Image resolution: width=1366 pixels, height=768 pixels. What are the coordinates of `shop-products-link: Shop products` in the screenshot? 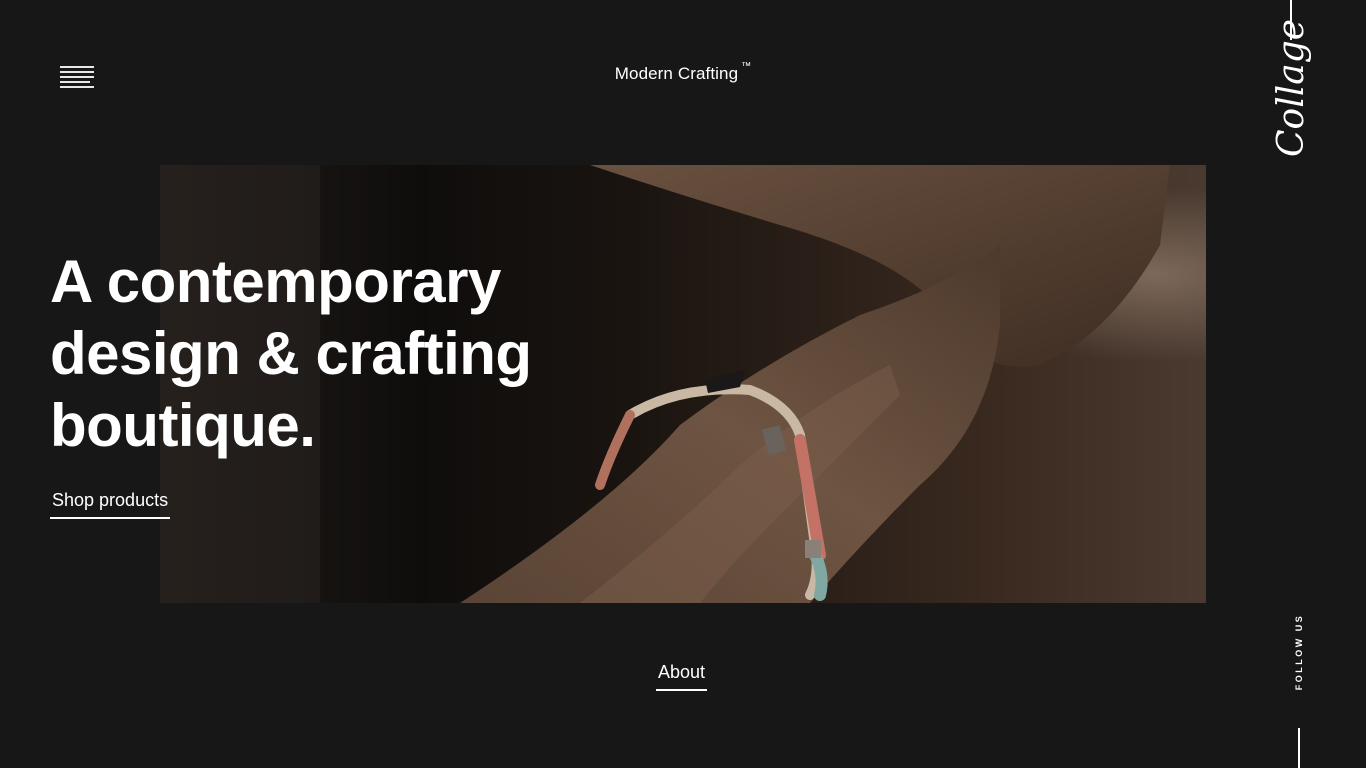 It's located at (110, 504).